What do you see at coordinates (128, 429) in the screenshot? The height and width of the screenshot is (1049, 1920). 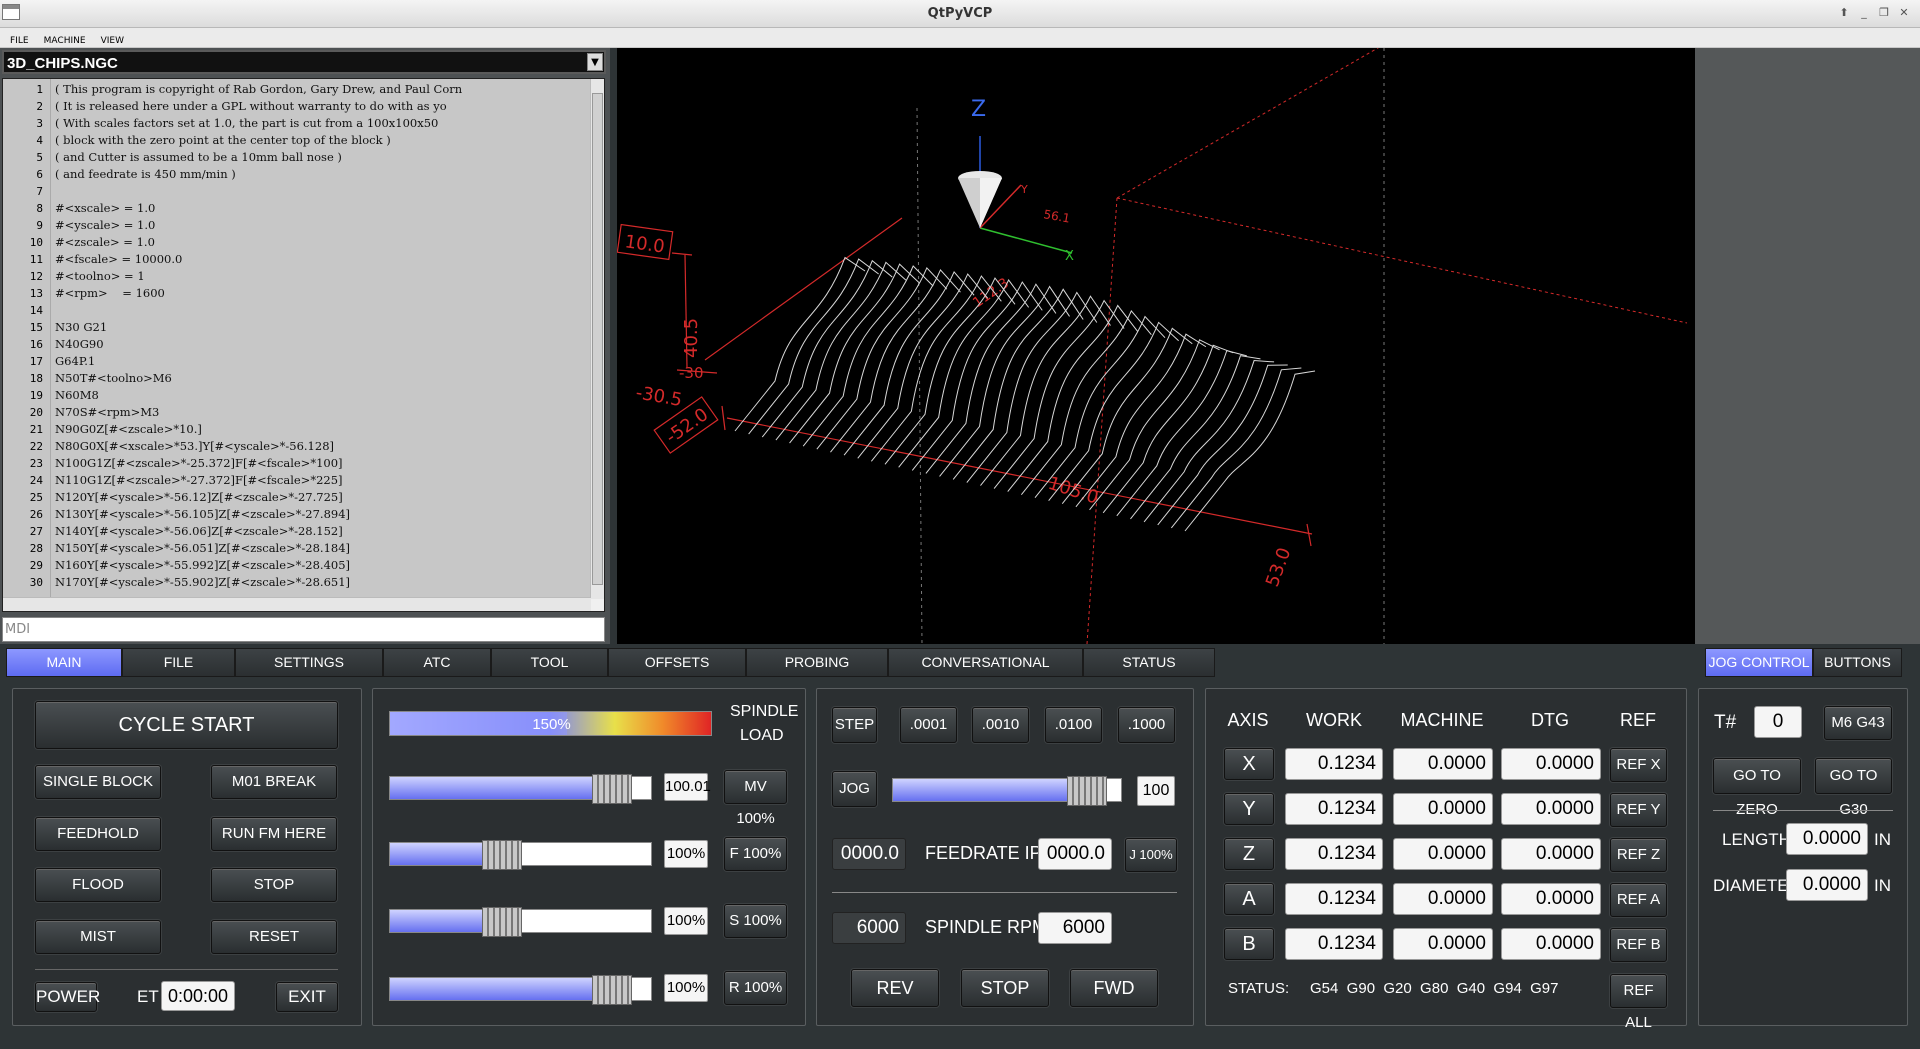 I see `code-line: N90G0Z[#<zscale>*10.]` at bounding box center [128, 429].